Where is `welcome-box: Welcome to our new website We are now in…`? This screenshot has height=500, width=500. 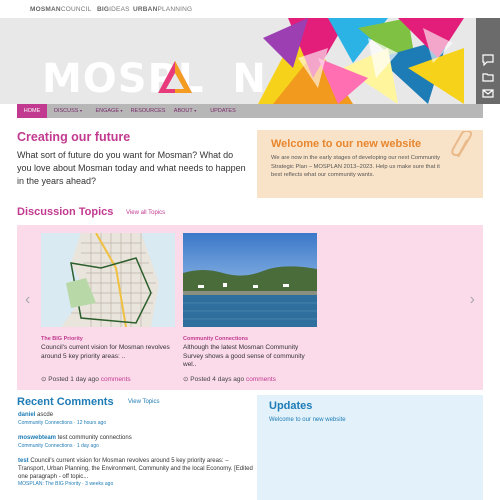 welcome-box: Welcome to our new website We are now in… is located at coordinates (370, 164).